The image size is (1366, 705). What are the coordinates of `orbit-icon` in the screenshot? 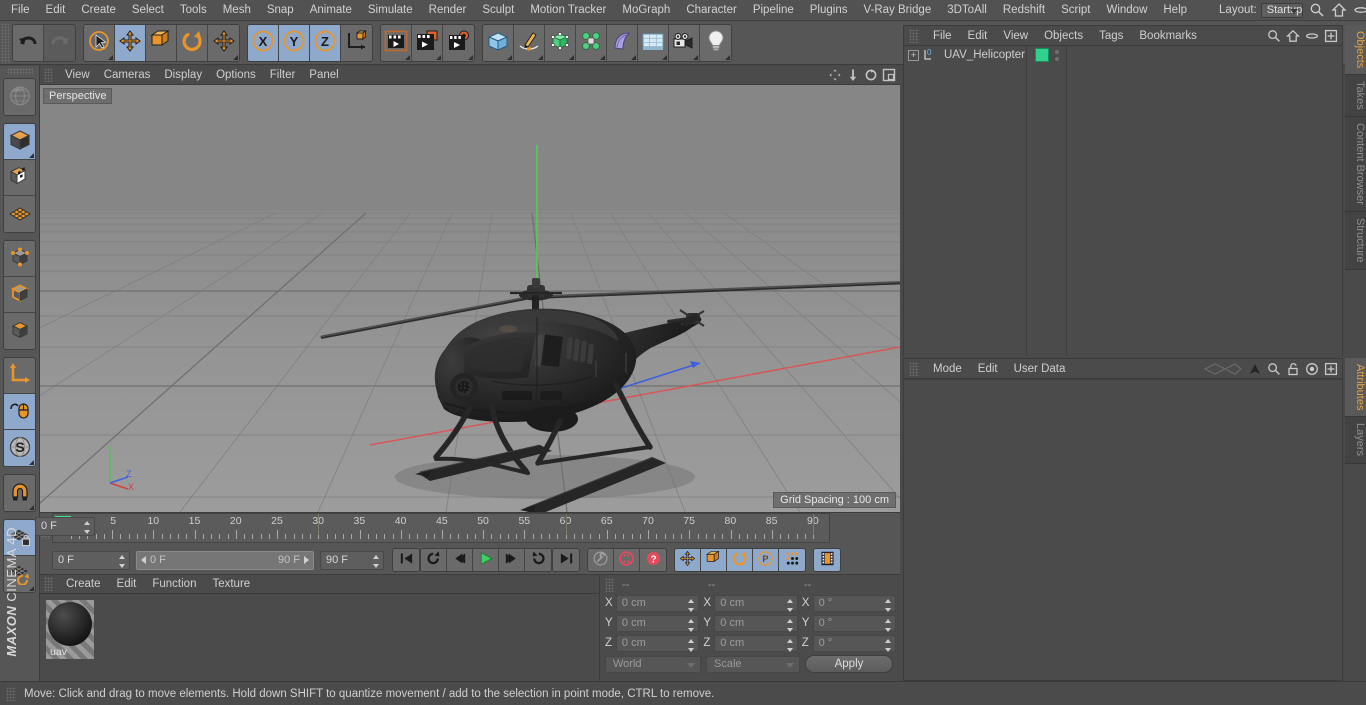 It's located at (871, 75).